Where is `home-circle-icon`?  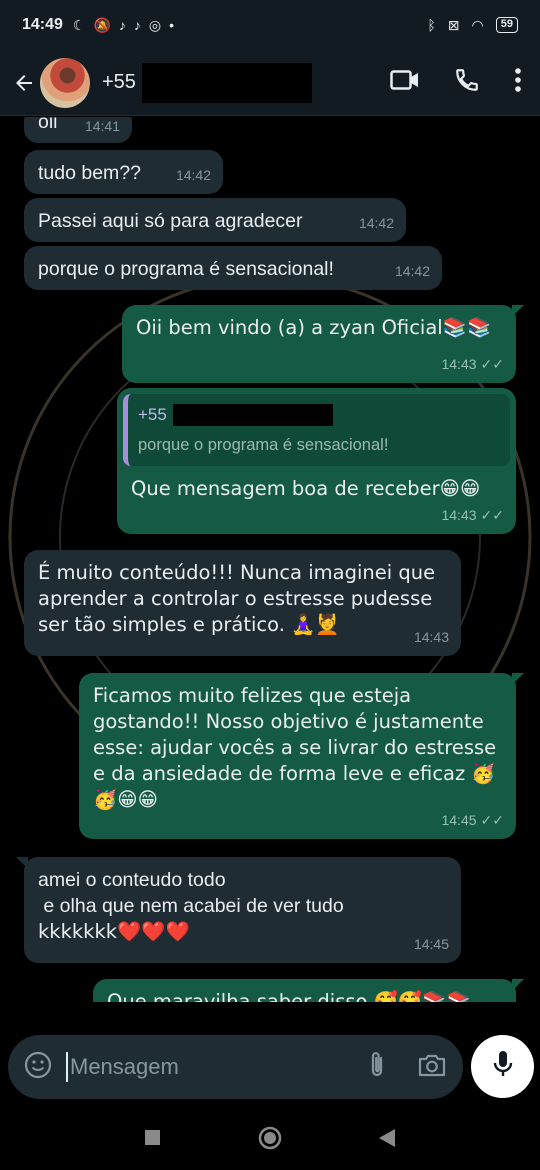
home-circle-icon is located at coordinates (270, 1140).